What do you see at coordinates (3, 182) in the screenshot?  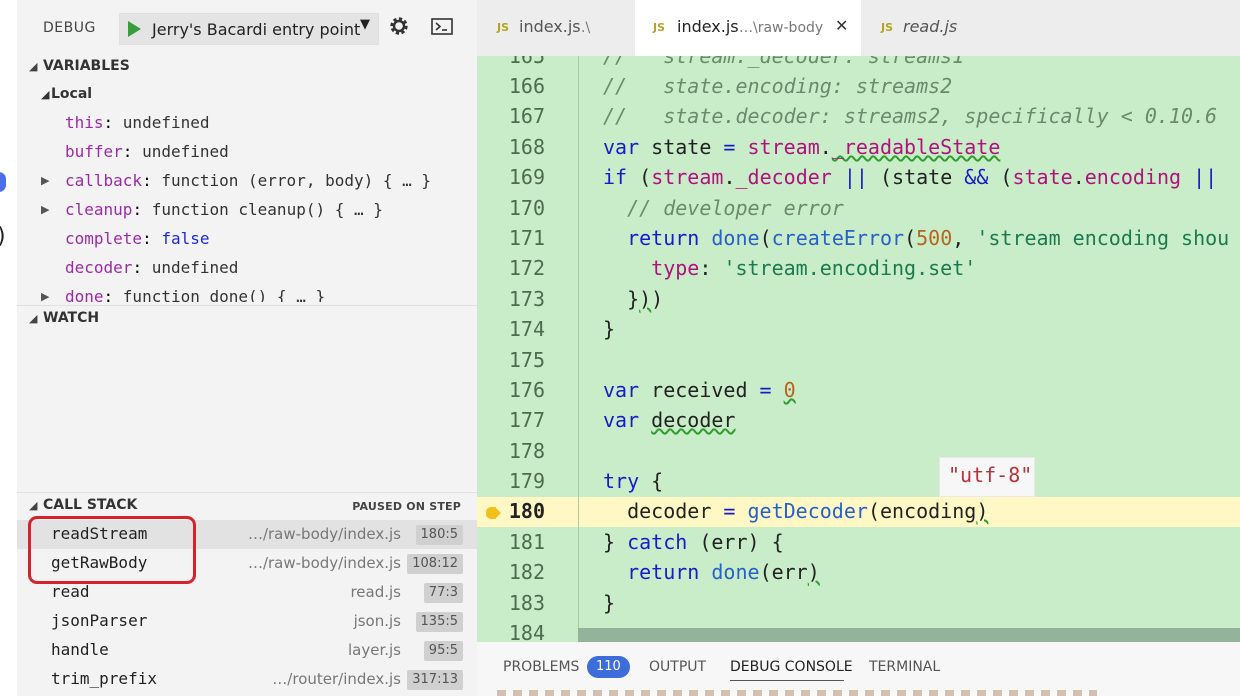 I see `activity-badge-icon` at bounding box center [3, 182].